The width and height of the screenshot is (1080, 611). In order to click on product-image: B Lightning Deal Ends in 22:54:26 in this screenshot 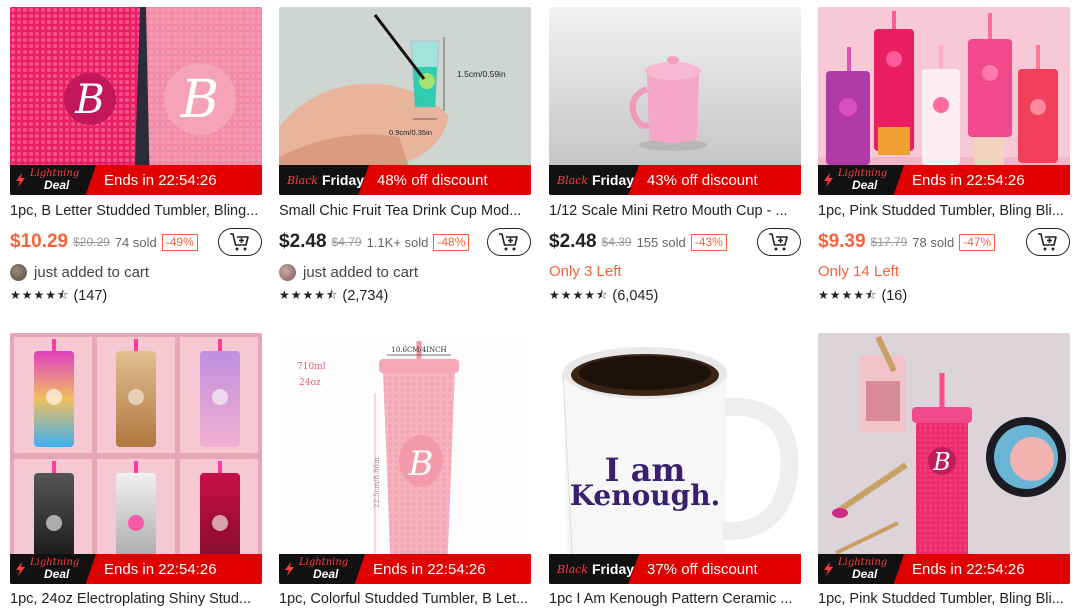, I will do `click(944, 458)`.